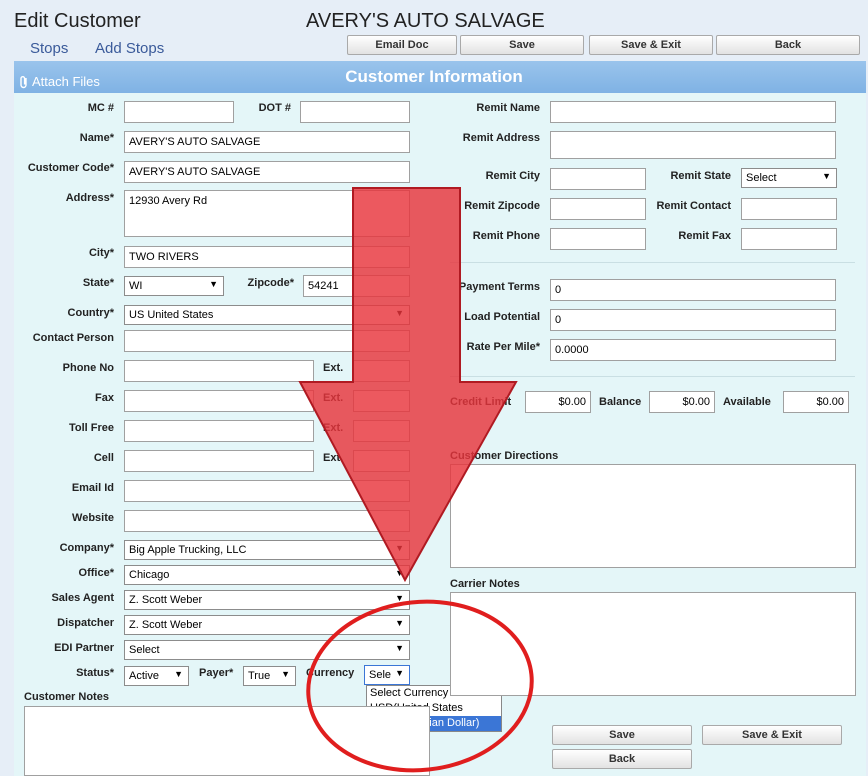 Image resolution: width=868 pixels, height=776 pixels. Describe the element at coordinates (772, 735) in the screenshot. I see `save-exit-button-bottom: Save & Exit` at that location.